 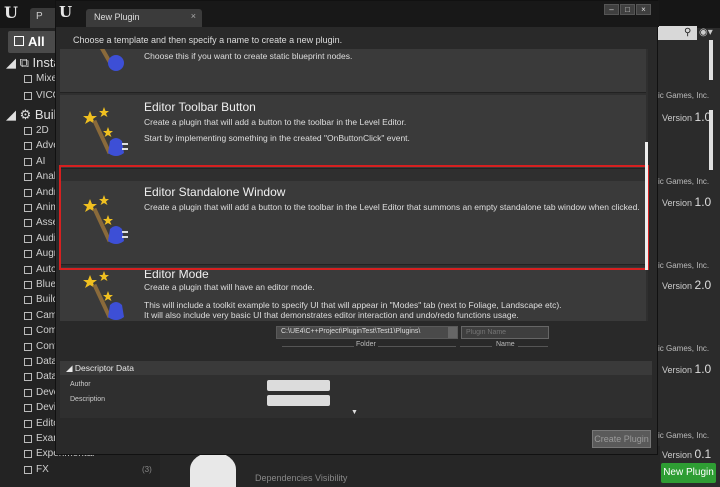 What do you see at coordinates (711, 140) in the screenshot?
I see `scrollbar-thumb` at bounding box center [711, 140].